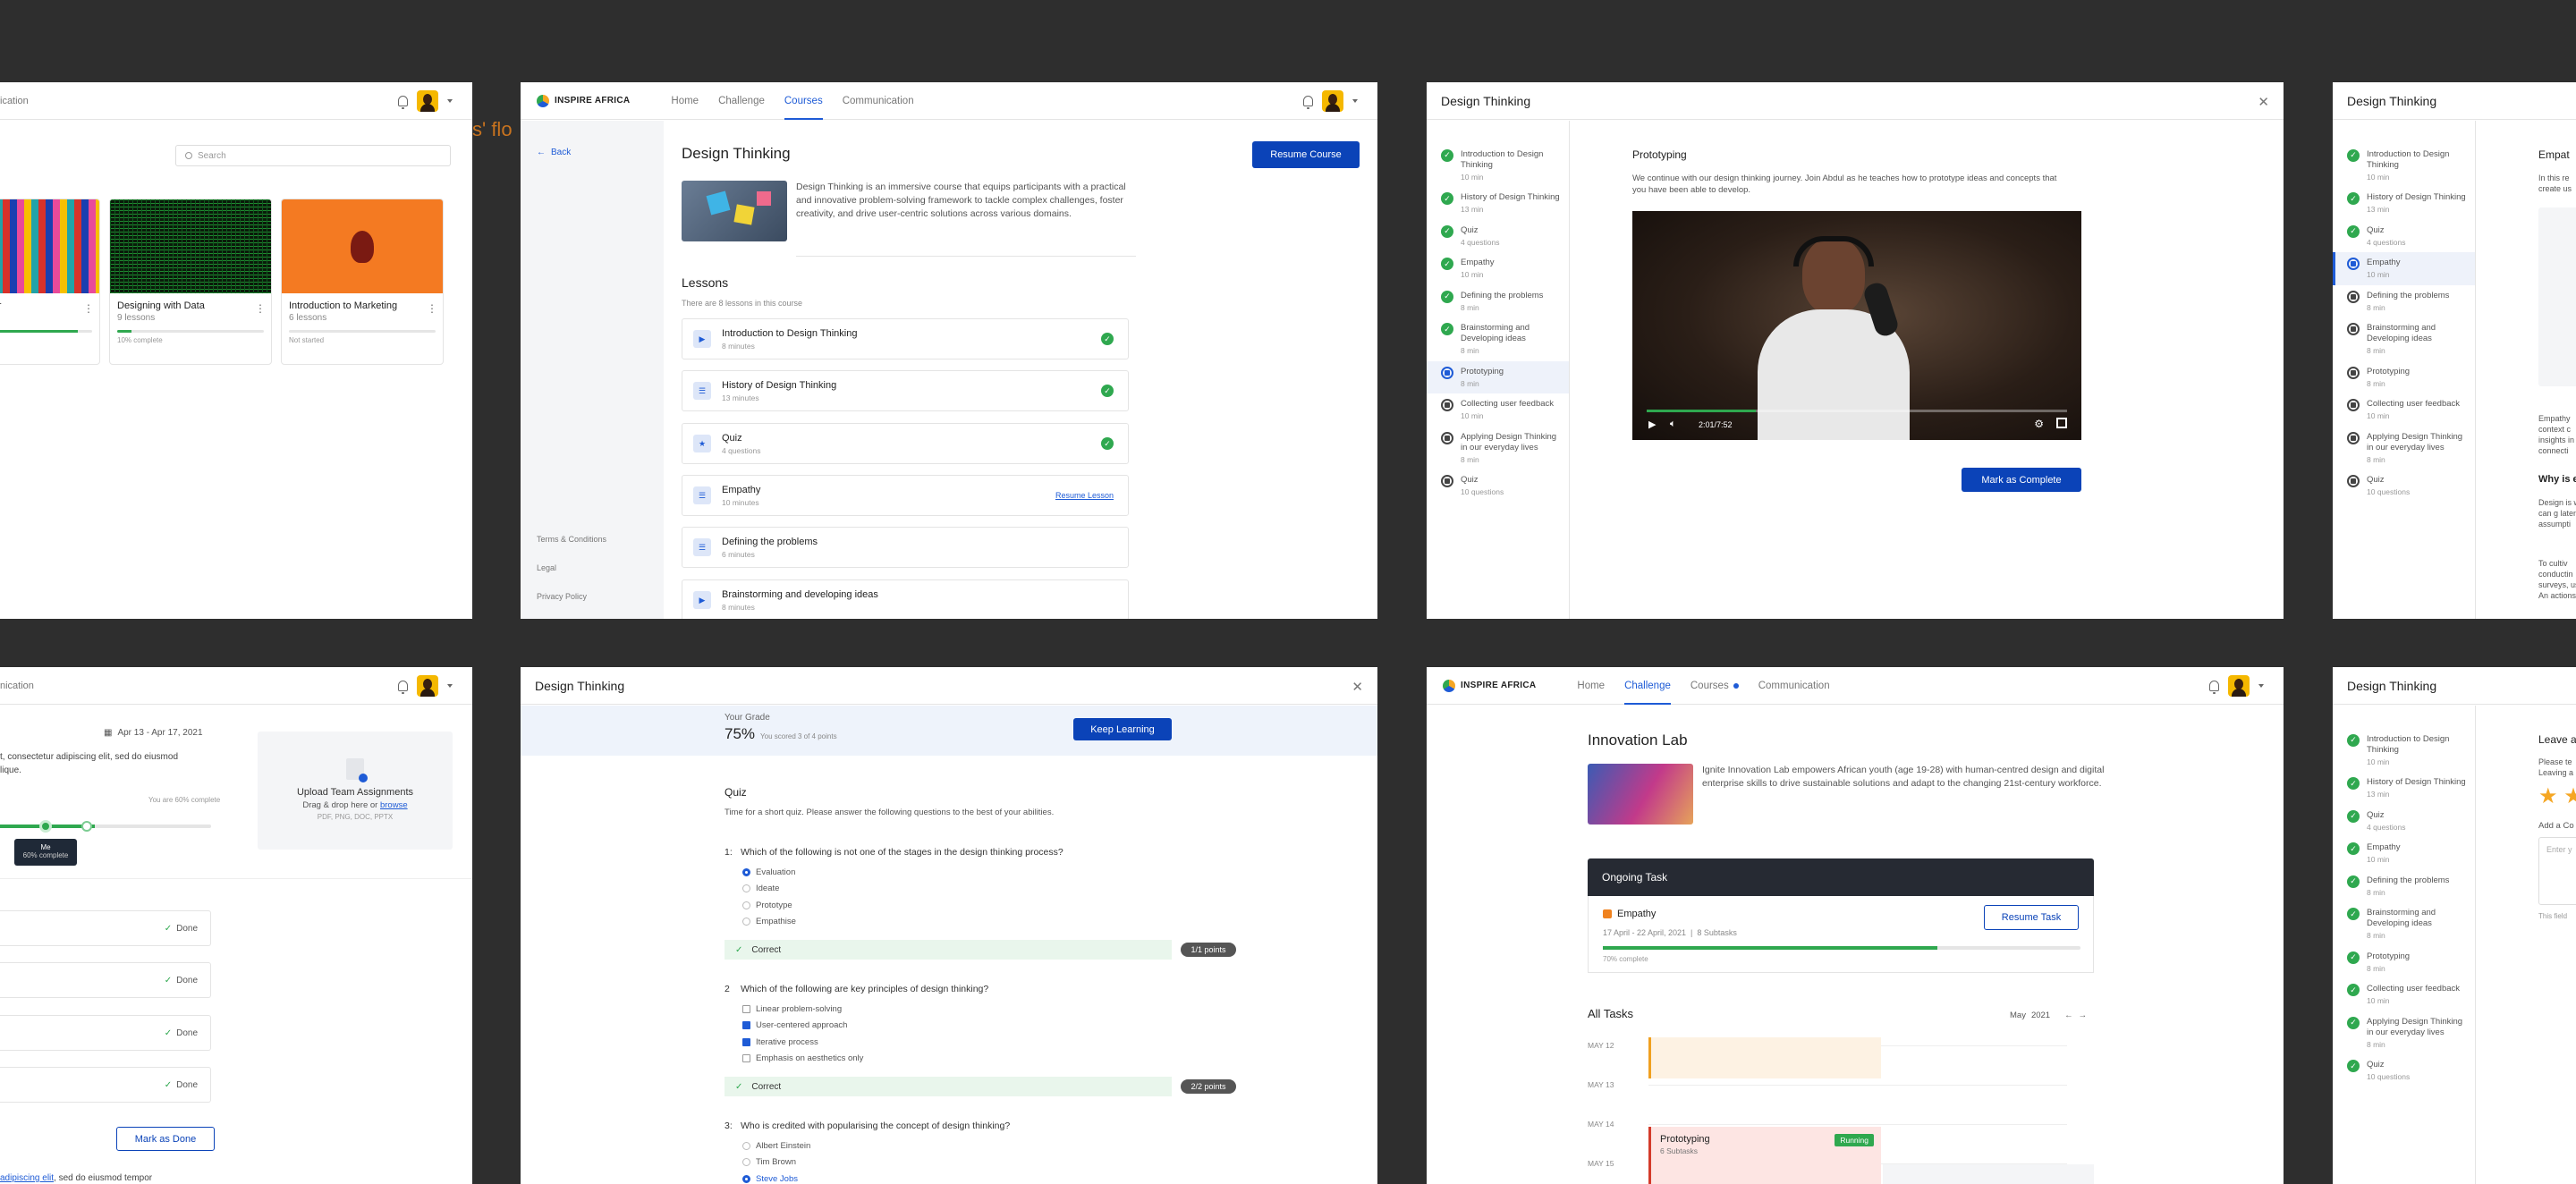  Describe the element at coordinates (776, 1162) in the screenshot. I see `answer-option: Tim Brown` at that location.